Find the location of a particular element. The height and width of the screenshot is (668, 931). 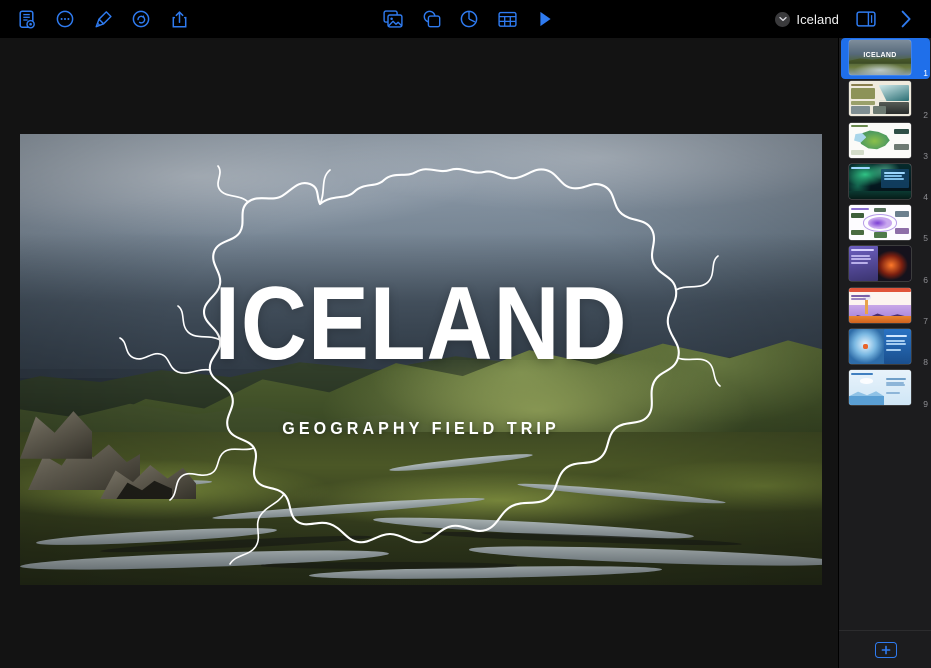

format-panel-toggle is located at coordinates (866, 19).